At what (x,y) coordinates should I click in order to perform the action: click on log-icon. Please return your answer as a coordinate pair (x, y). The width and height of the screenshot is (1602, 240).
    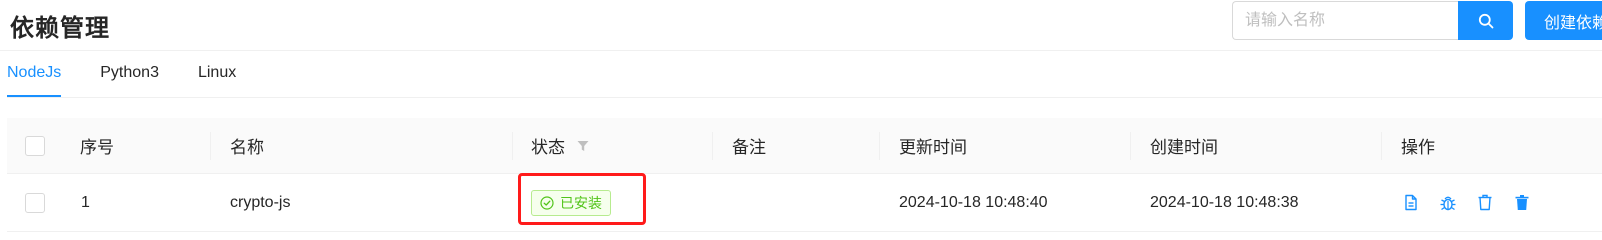
    Looking at the image, I should click on (1411, 203).